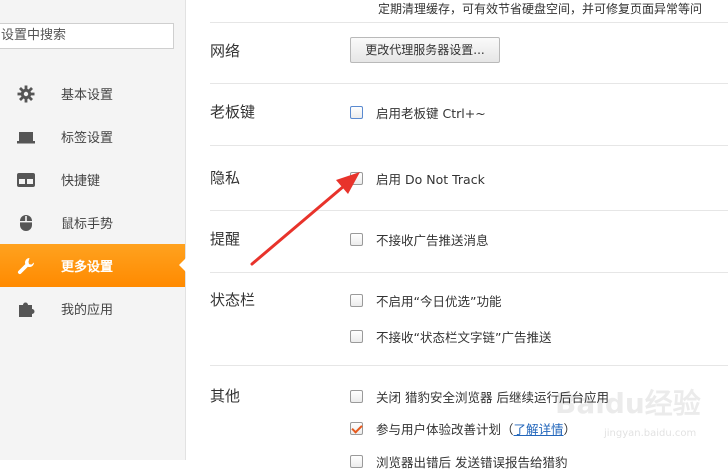 This screenshot has height=471, width=728. I want to click on ad-push-label: 不接收广告推送消息, so click(432, 240).